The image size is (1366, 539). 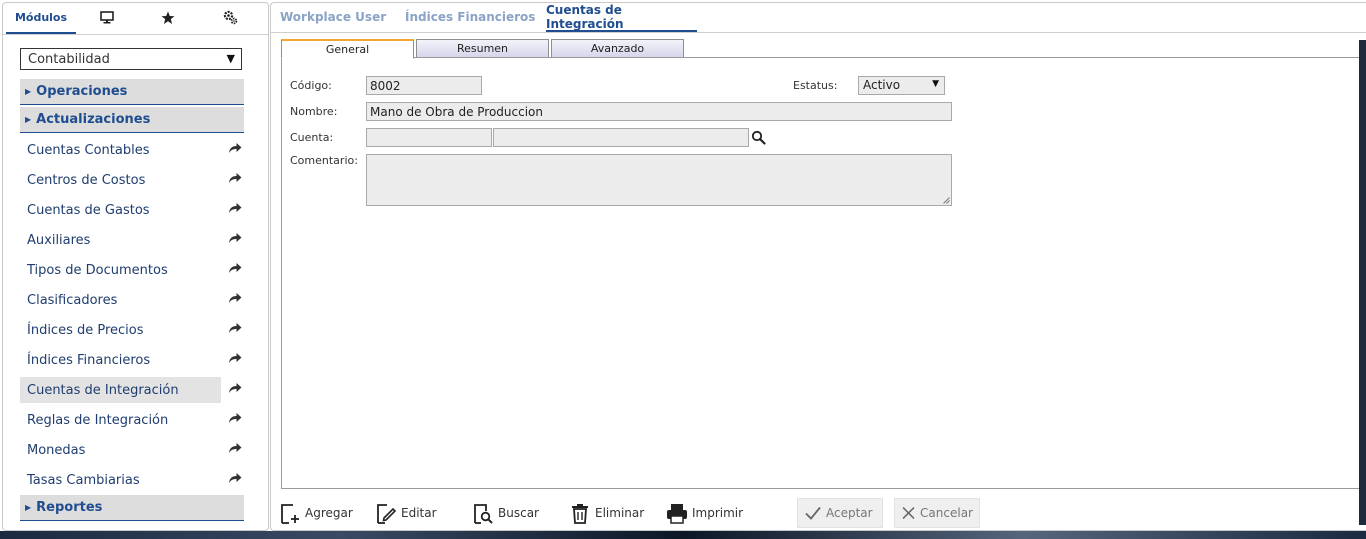 I want to click on sidebar-item-label: Monedas, so click(x=56, y=450).